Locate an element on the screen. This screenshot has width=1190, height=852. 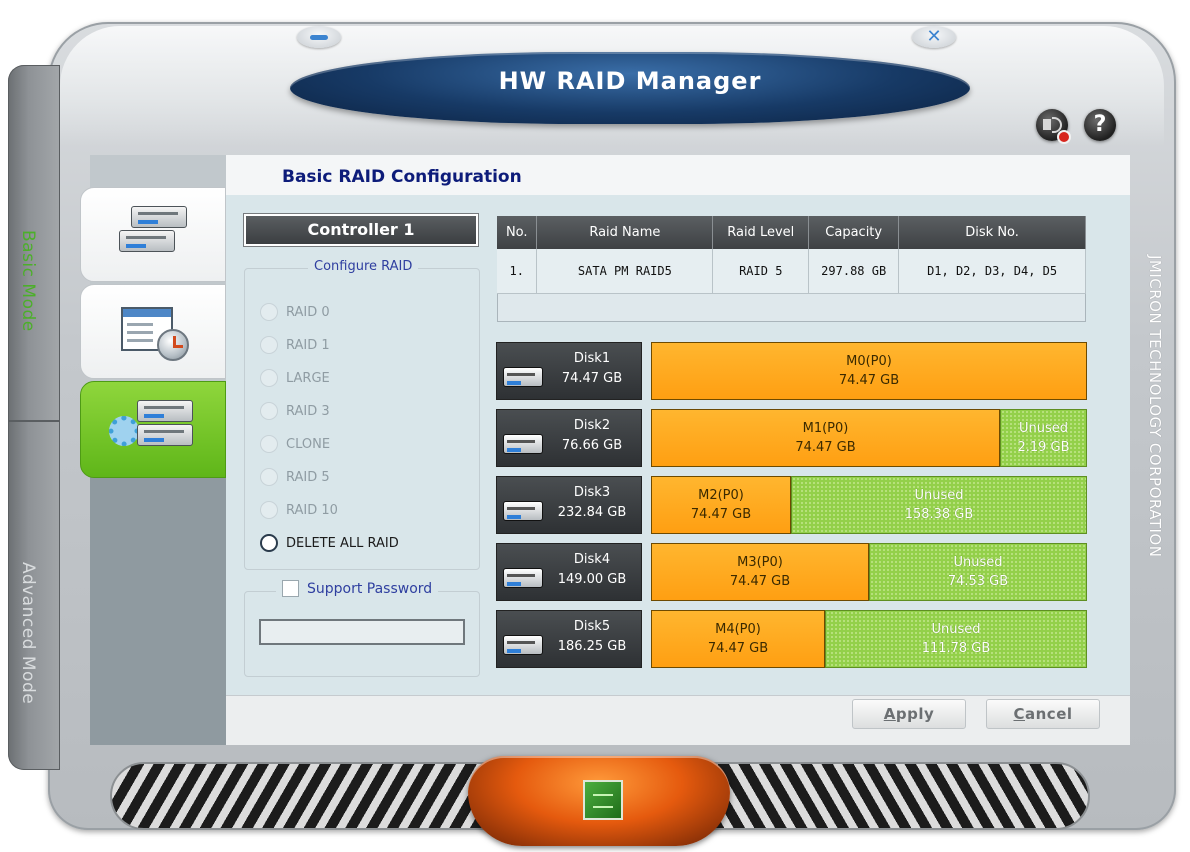
raid-member-segment: M2(P0) 74.47 GB is located at coordinates (721, 505).